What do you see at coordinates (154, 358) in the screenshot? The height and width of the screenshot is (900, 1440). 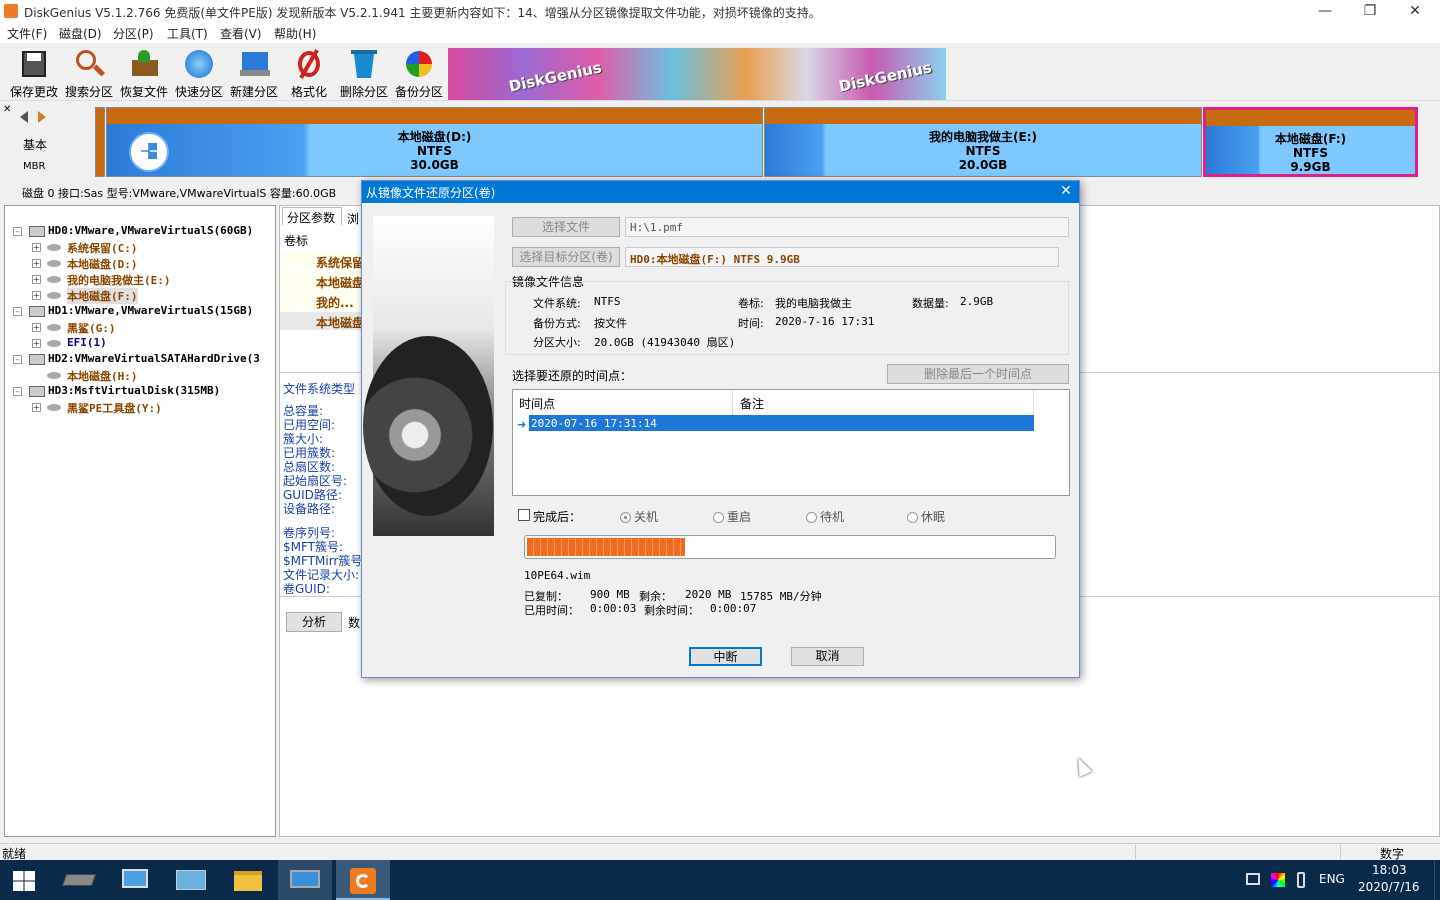 I see `tree-hd2: HD2:VMwareVirtualSATAHardDrive(3` at bounding box center [154, 358].